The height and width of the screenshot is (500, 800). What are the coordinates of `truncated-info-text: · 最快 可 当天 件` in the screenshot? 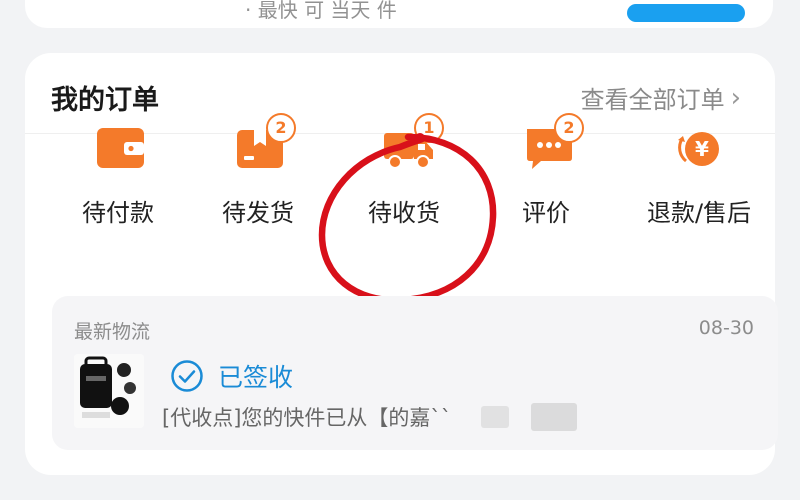 It's located at (321, 11).